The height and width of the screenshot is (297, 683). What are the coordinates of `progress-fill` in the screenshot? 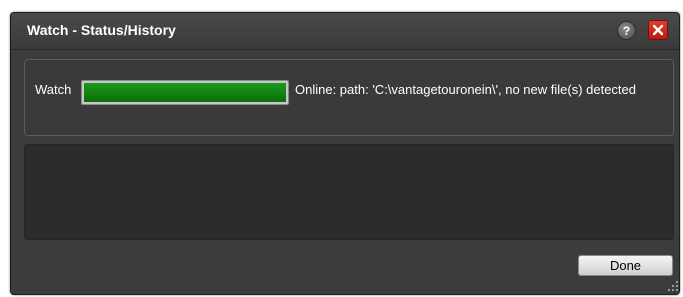 It's located at (185, 92).